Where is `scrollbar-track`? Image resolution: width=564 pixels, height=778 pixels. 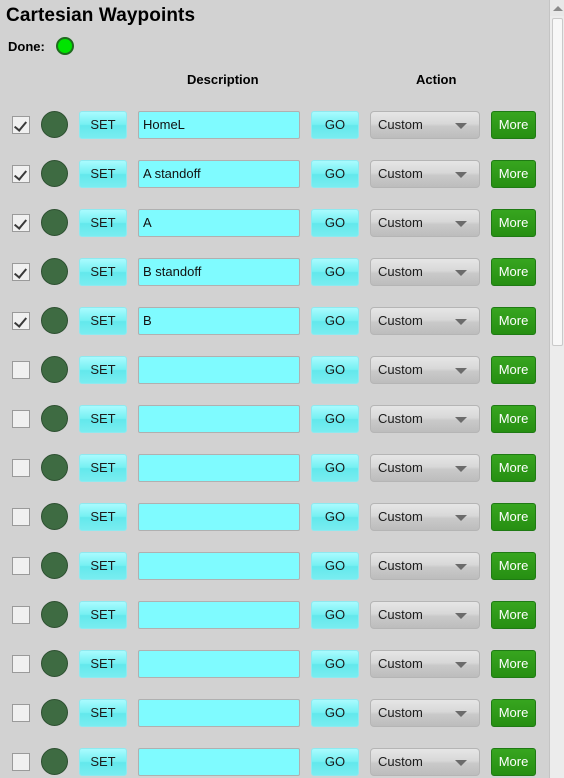 scrollbar-track is located at coordinates (557, 397).